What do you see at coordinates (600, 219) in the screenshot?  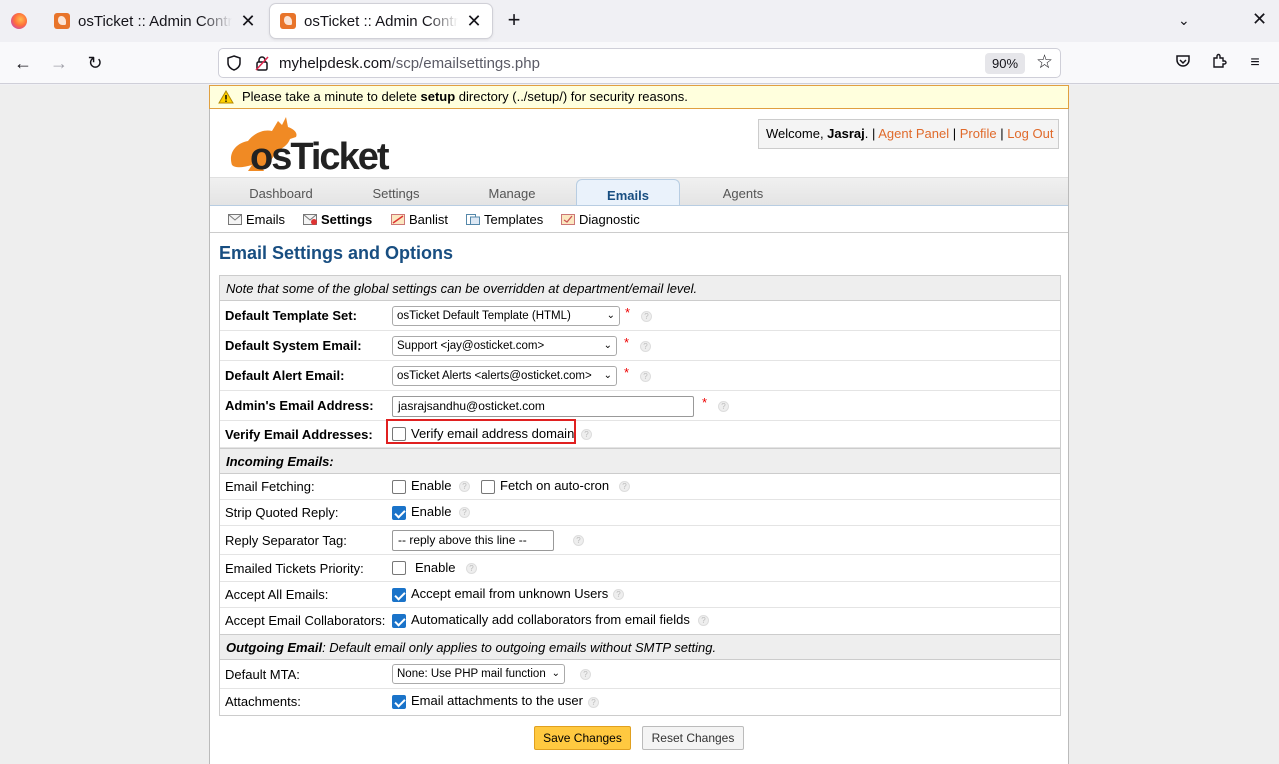 I see `subnav-diagnostic: Diagnostic` at bounding box center [600, 219].